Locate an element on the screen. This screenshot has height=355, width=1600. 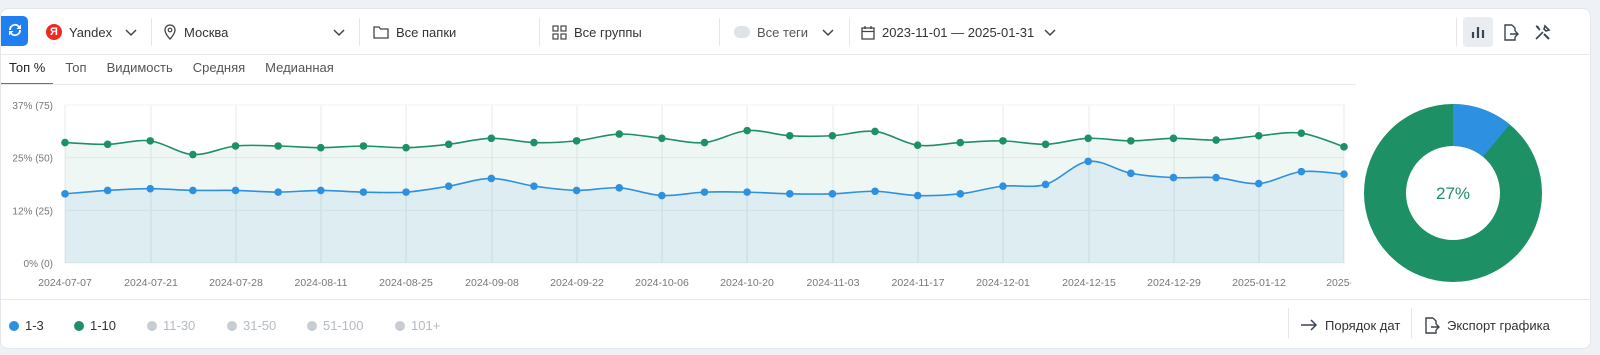
tab-visibility: Видимость is located at coordinates (140, 71).